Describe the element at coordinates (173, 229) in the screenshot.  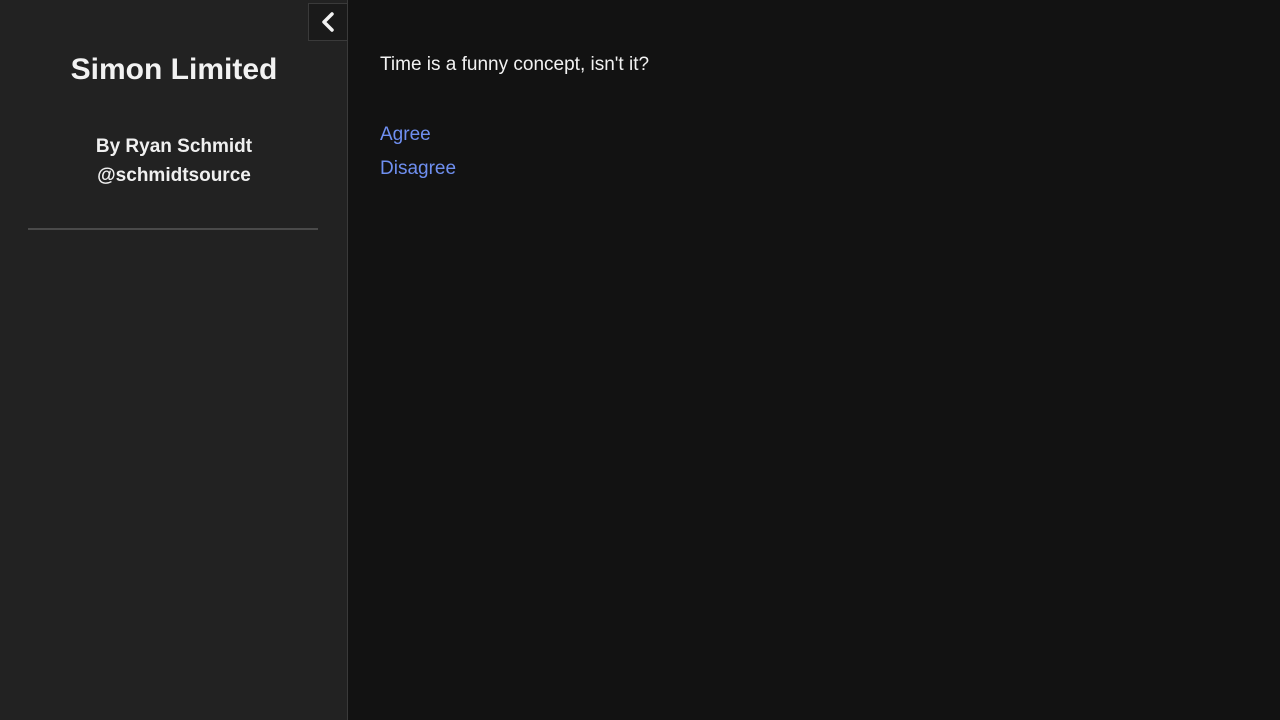
I see `sidebar-divider` at that location.